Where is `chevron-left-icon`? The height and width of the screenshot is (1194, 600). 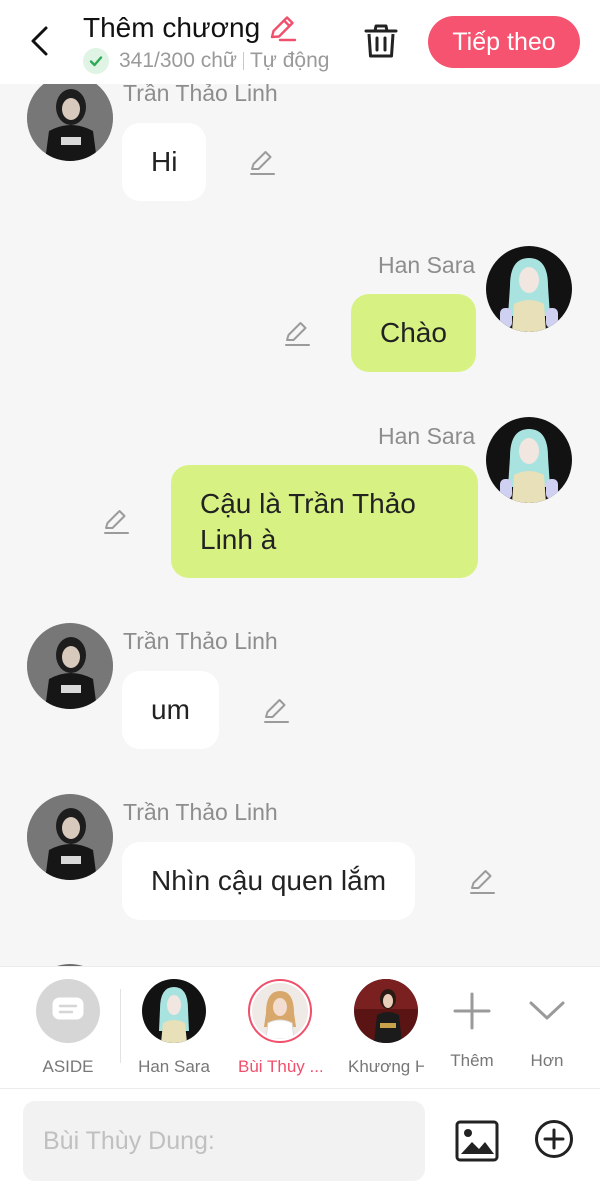
chevron-left-icon is located at coordinates (39, 41).